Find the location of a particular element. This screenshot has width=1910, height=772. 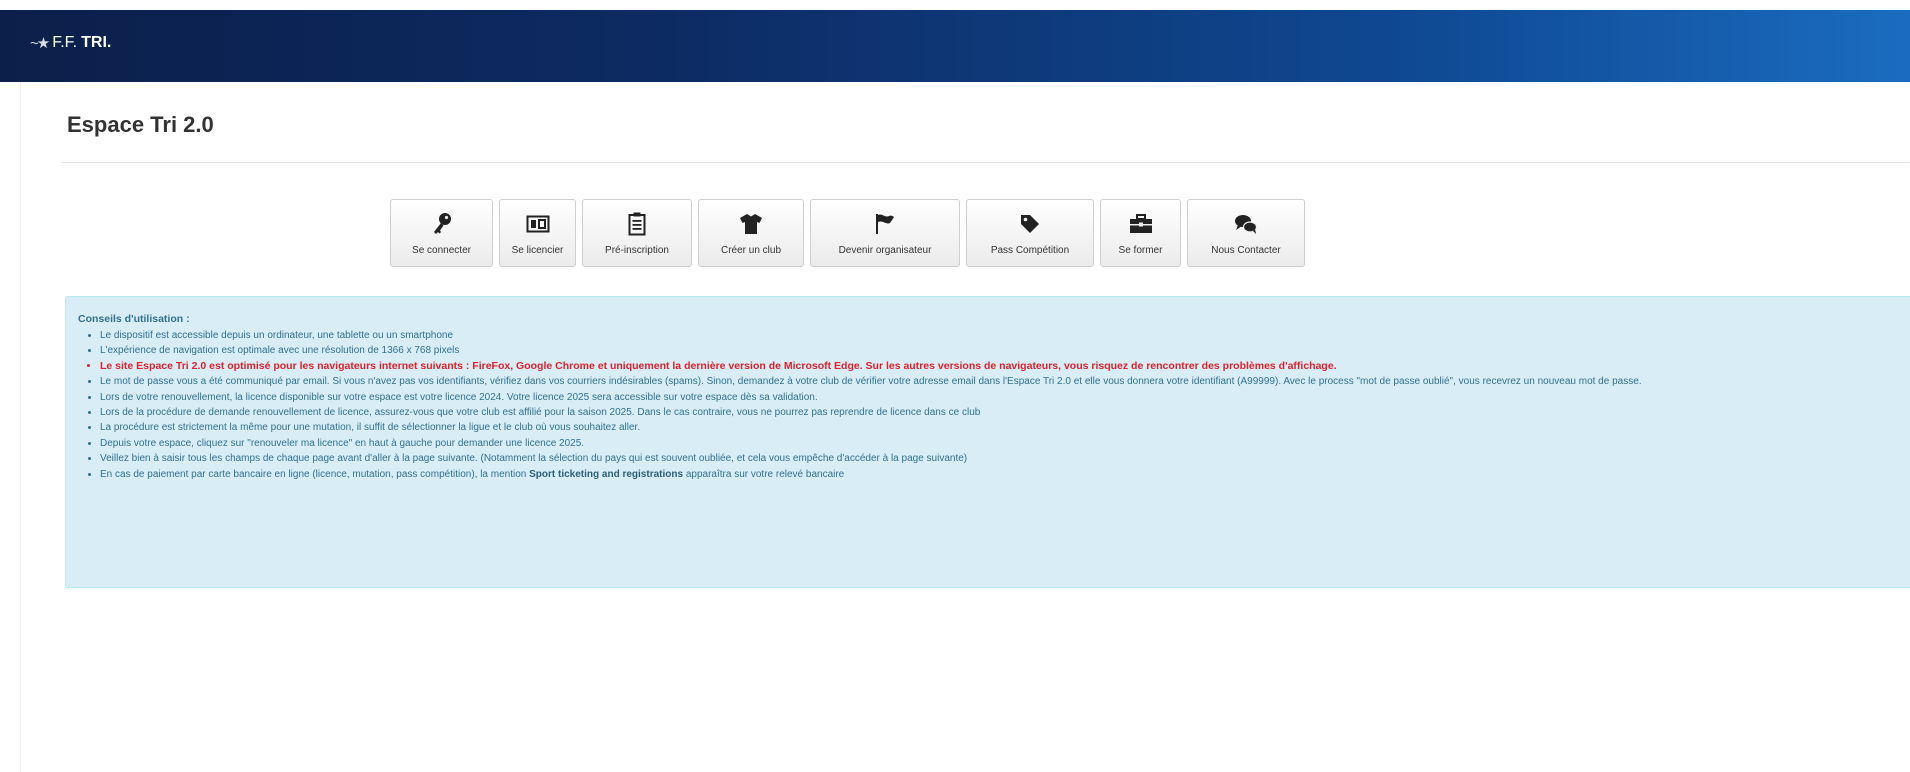

create-club-label: Créer un club is located at coordinates (751, 250).